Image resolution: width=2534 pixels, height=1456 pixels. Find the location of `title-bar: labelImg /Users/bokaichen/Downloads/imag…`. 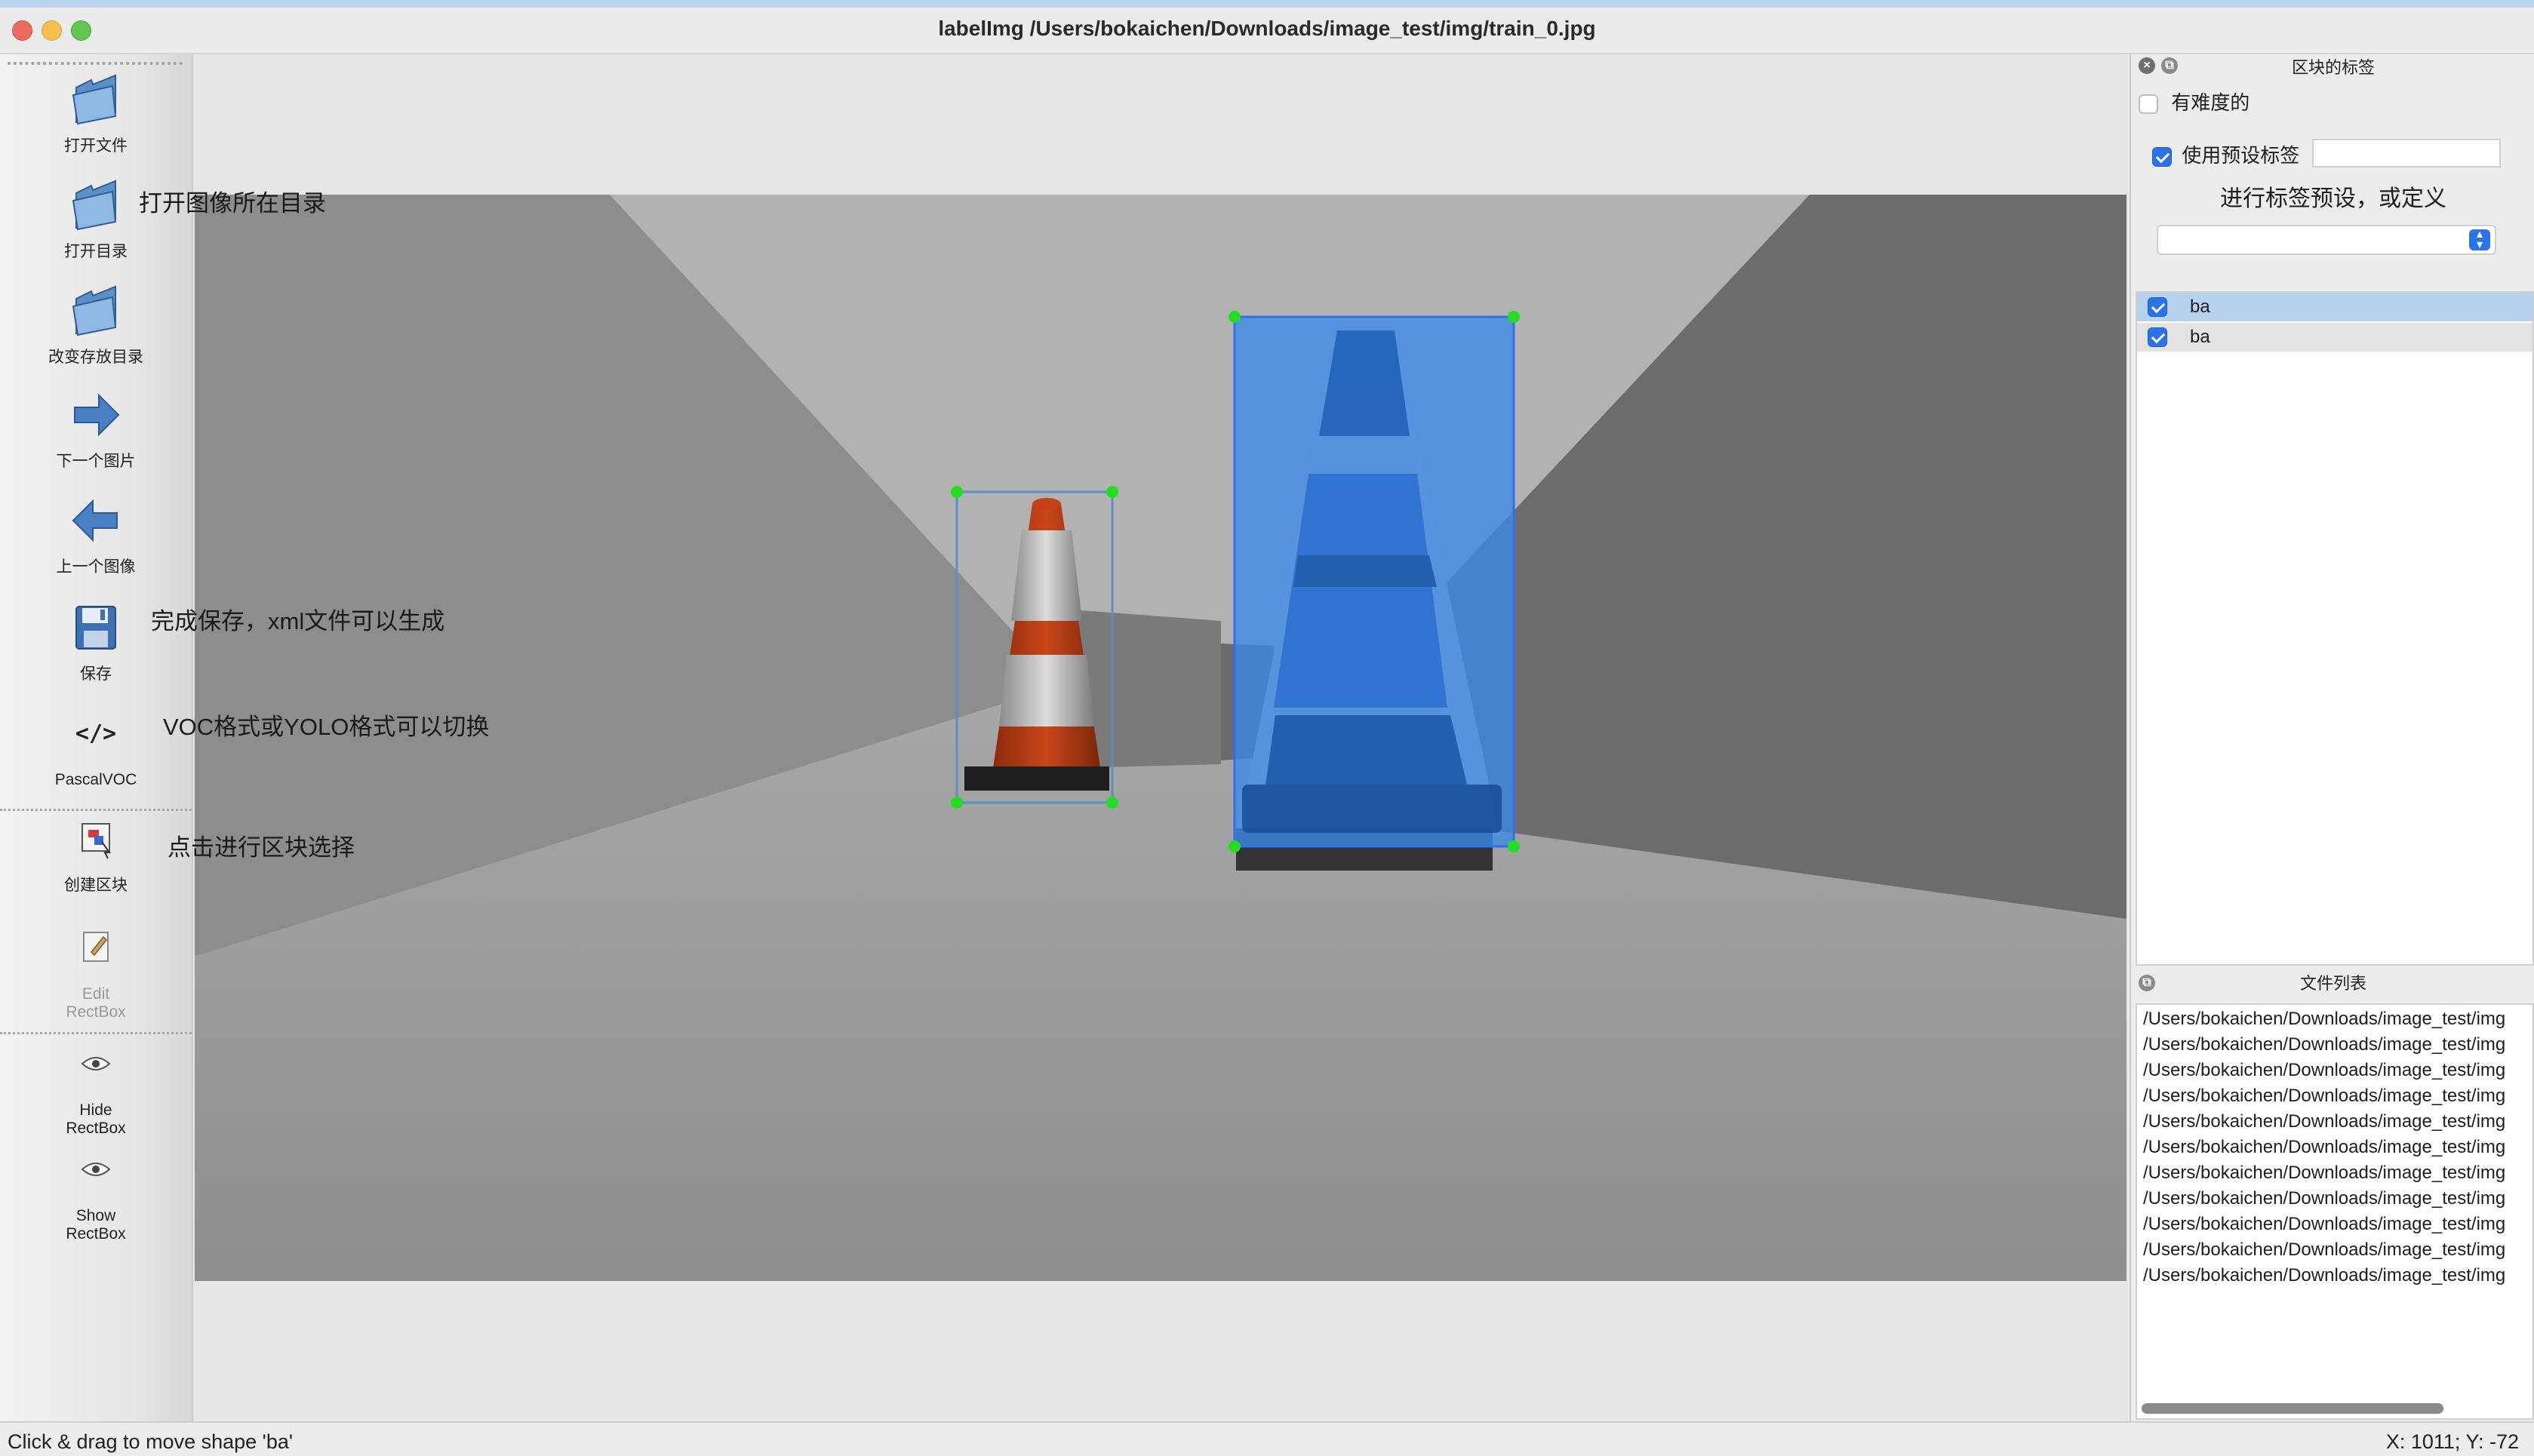

title-bar: labelImg /Users/bokaichen/Downloads/imag… is located at coordinates (1267, 27).